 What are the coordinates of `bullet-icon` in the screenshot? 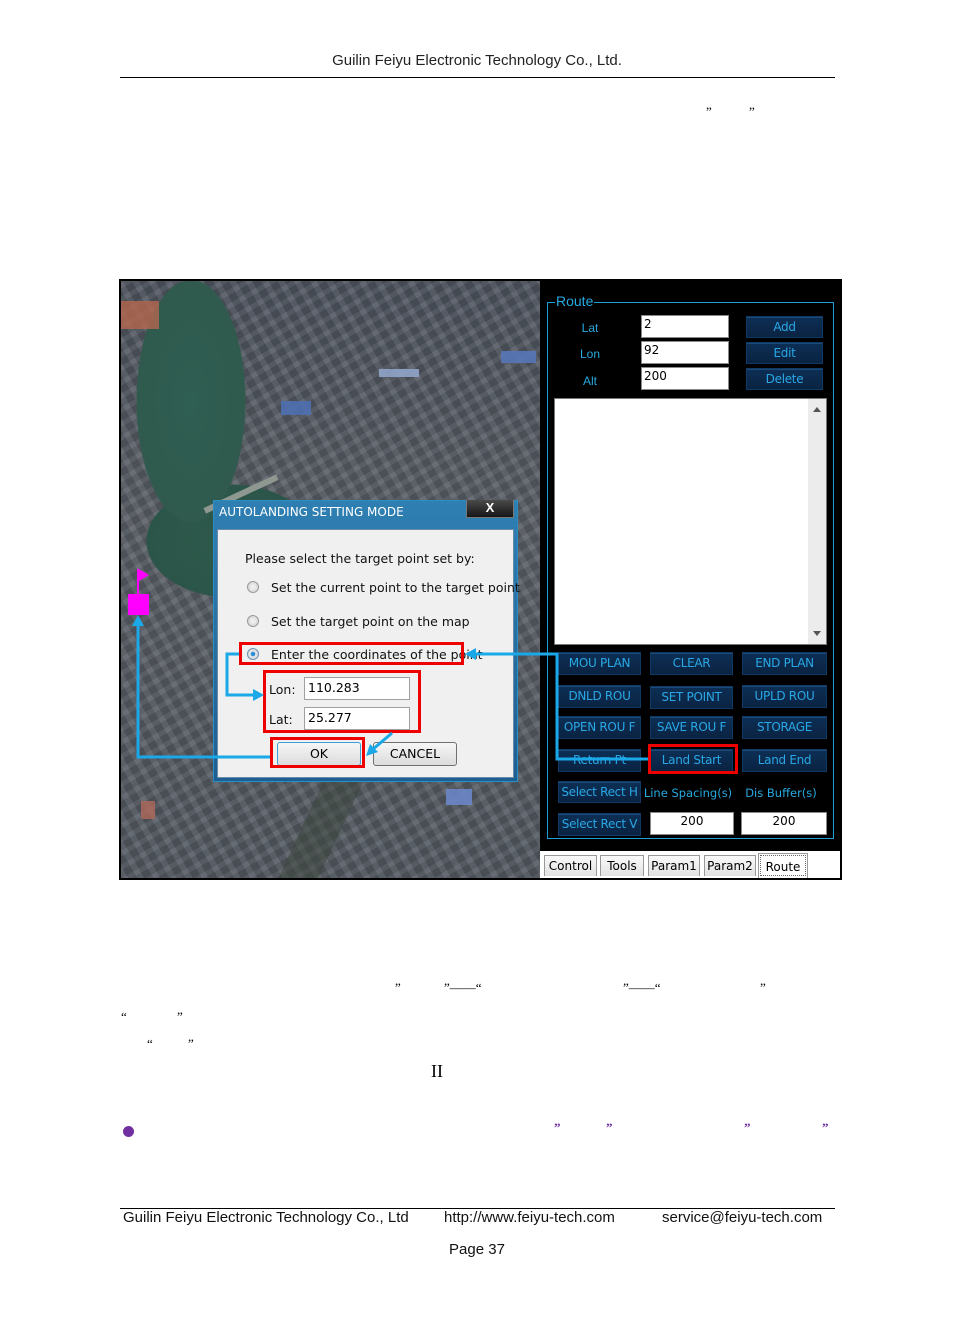 It's located at (128, 1131).